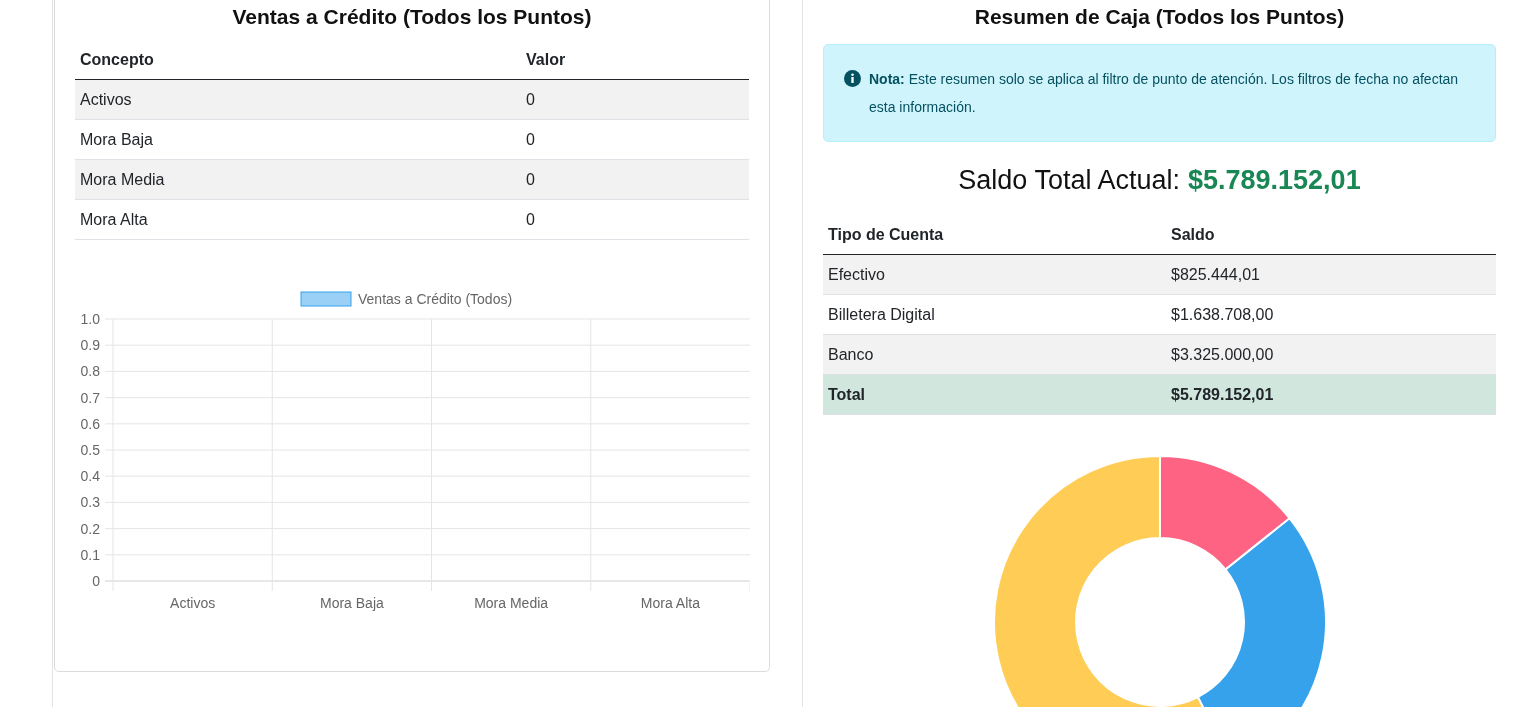 The height and width of the screenshot is (707, 1516). What do you see at coordinates (670, 603) in the screenshot?
I see `x-axis-label: Mora Alta` at bounding box center [670, 603].